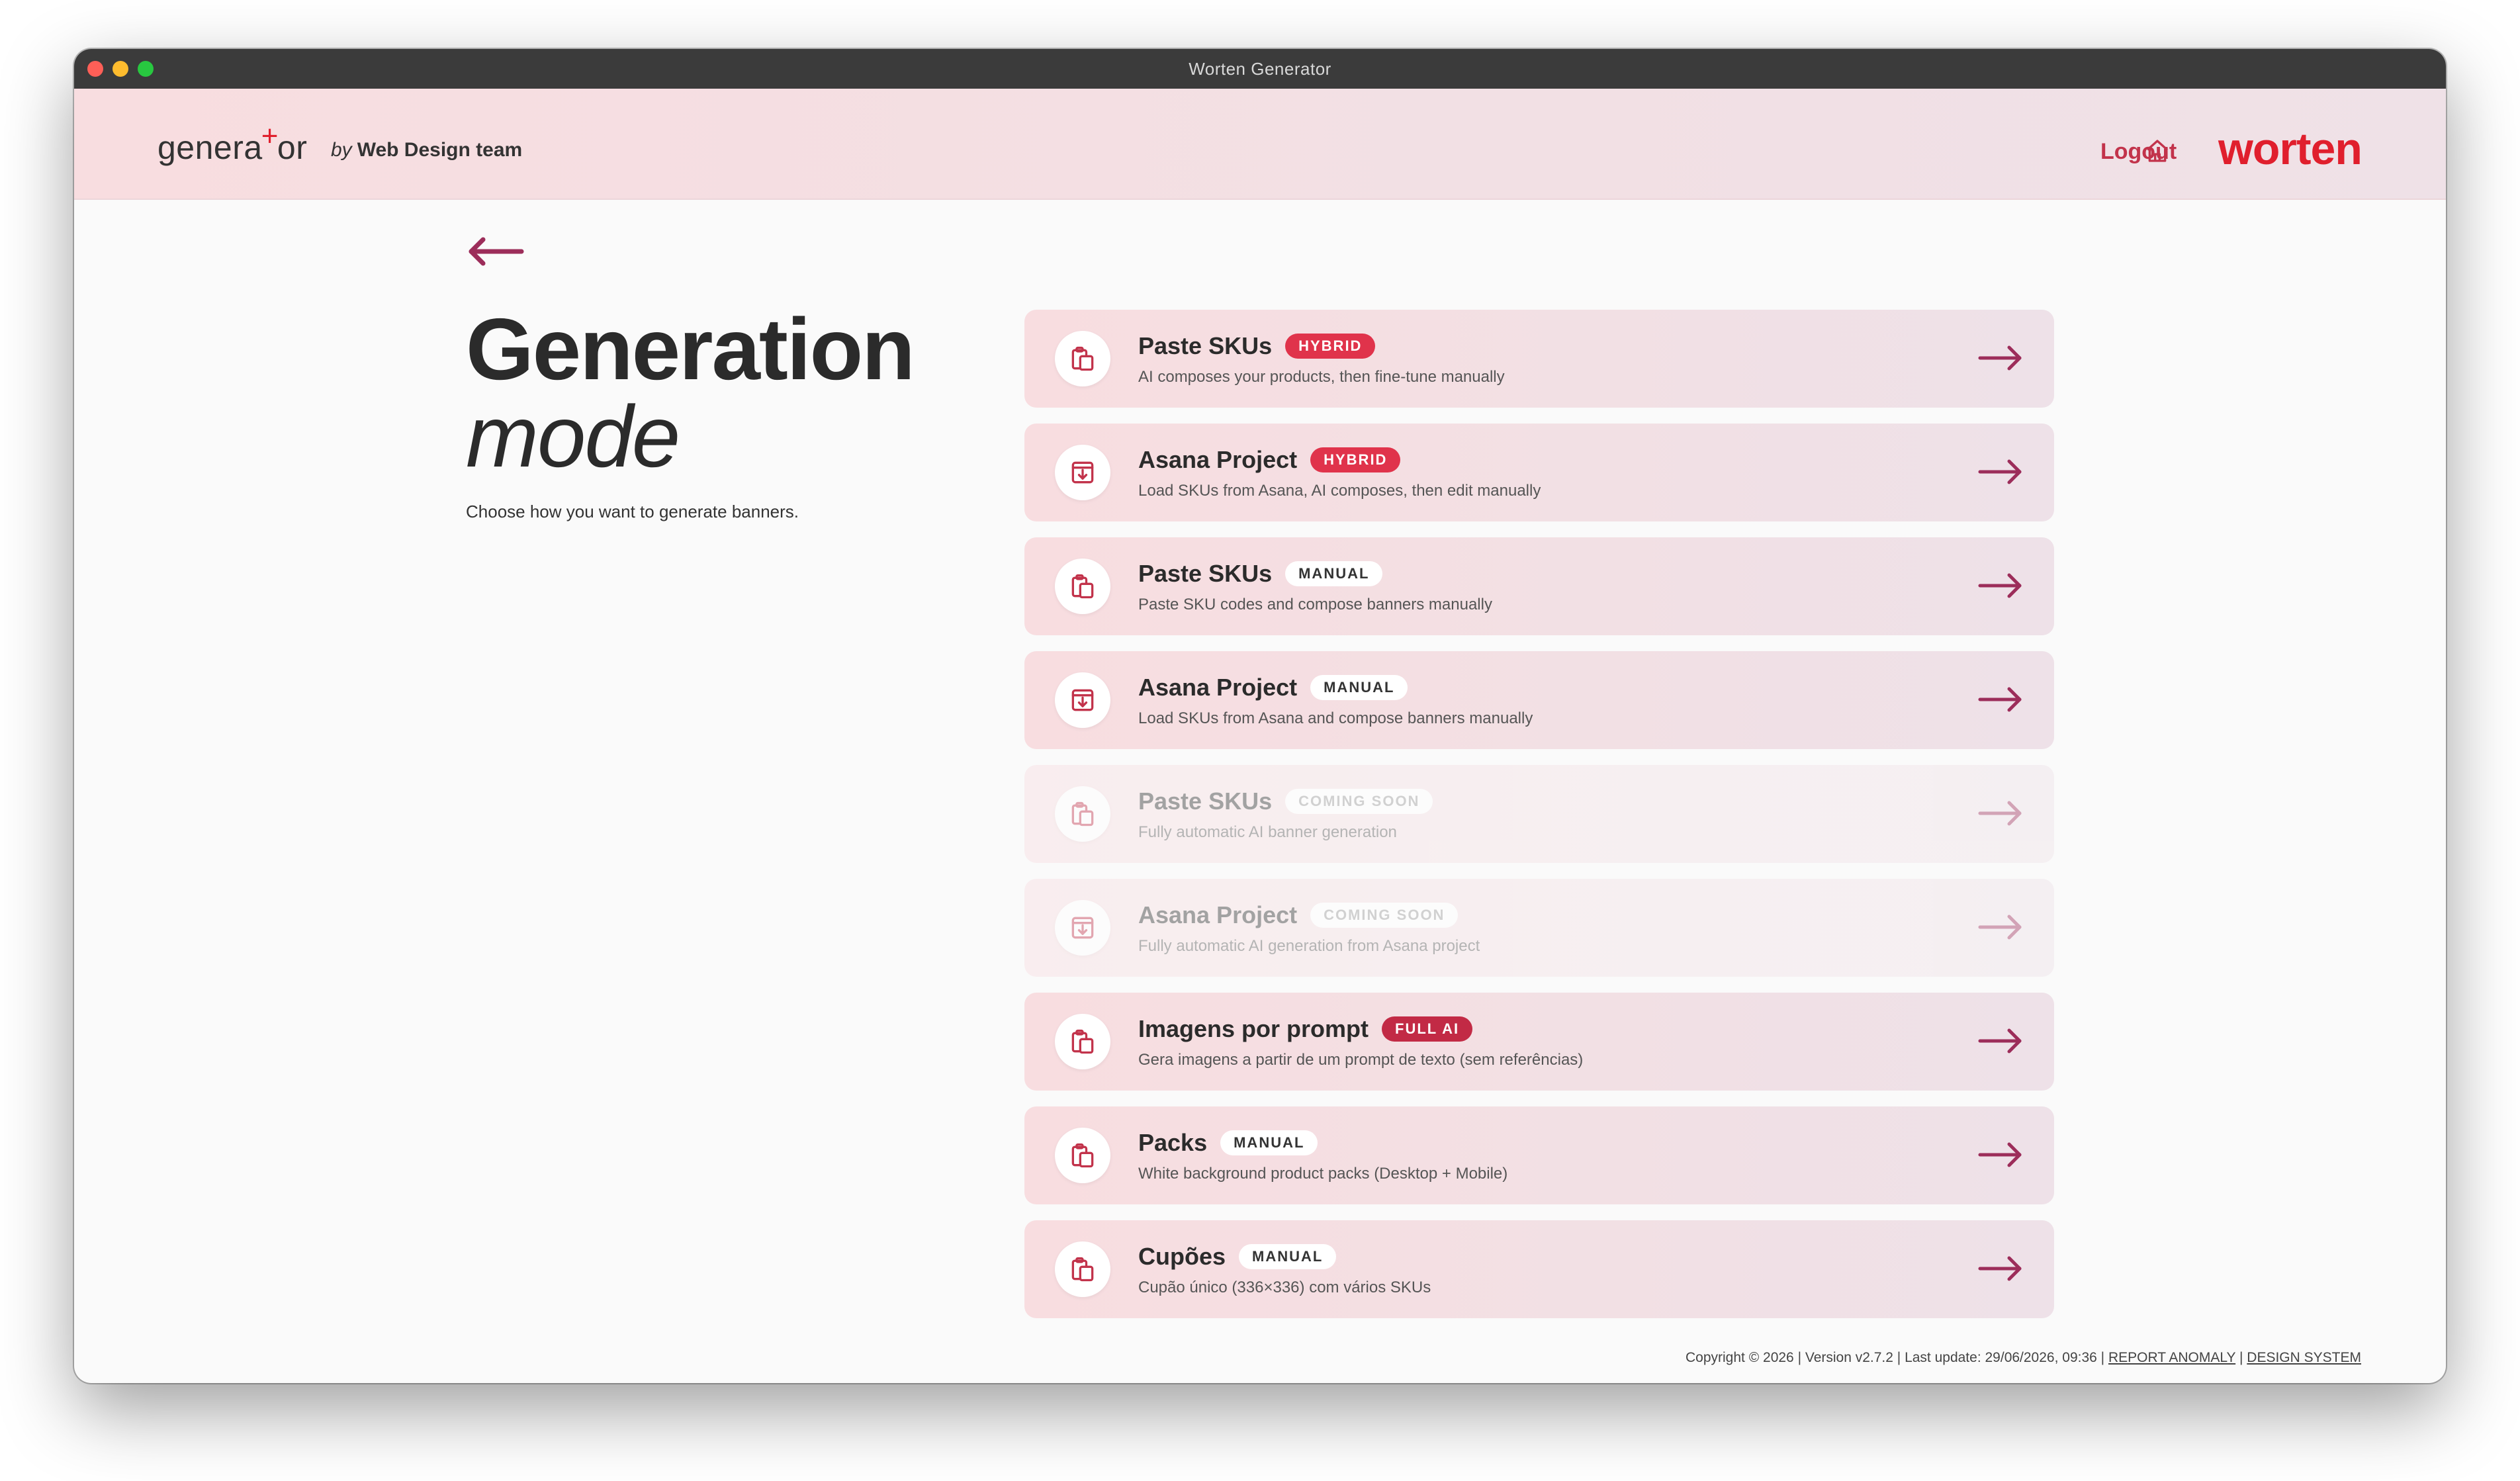 The image size is (2520, 1481). Describe the element at coordinates (1284, 1287) in the screenshot. I see `card-description: Cupão único (336×336) com vários SKUs` at that location.